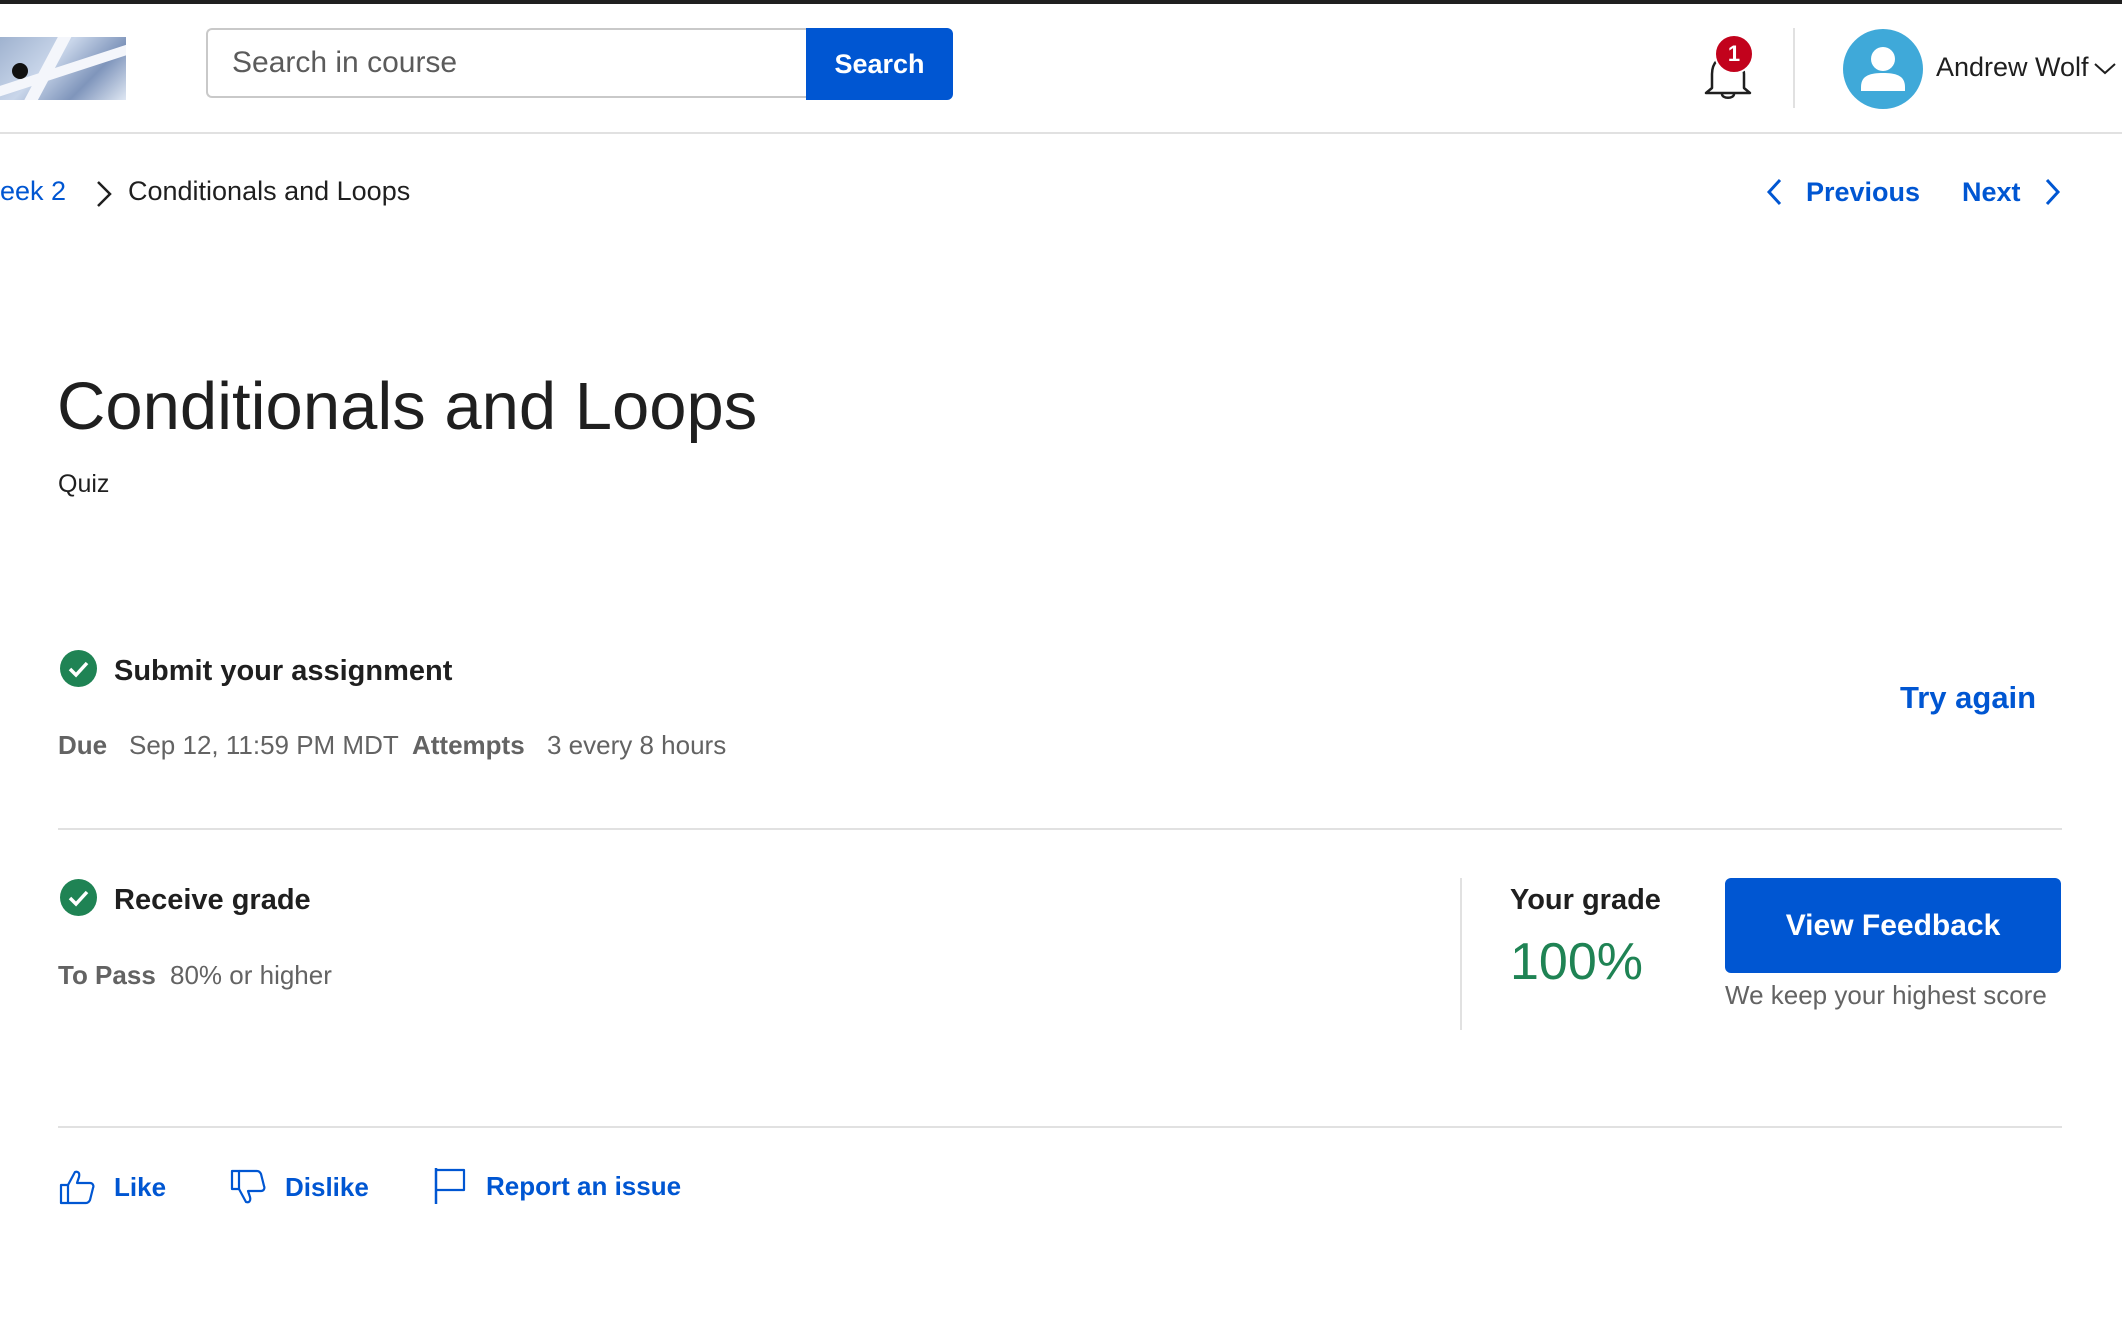 This screenshot has height=1322, width=2122. Describe the element at coordinates (83, 745) in the screenshot. I see `due-label: Due` at that location.